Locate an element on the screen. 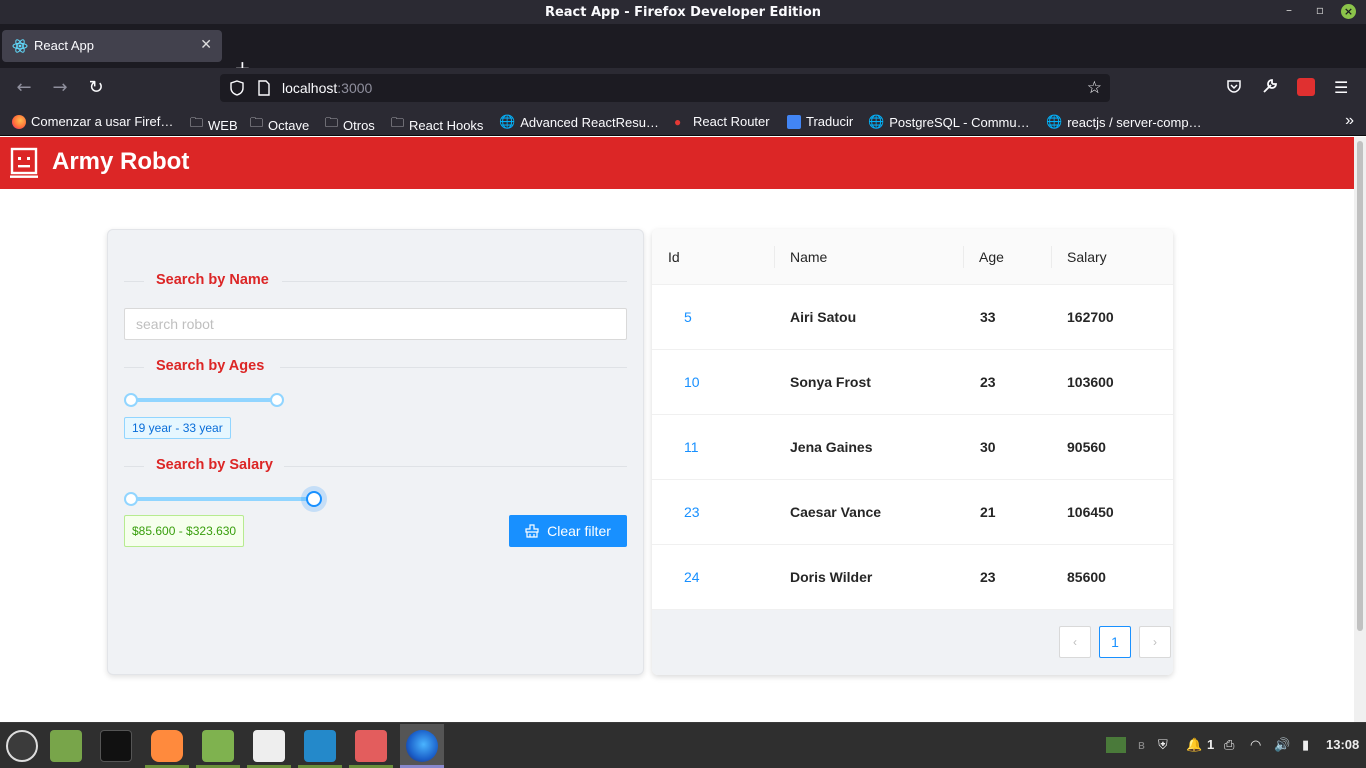 The image size is (1366, 768). cell-id: 5 is located at coordinates (688, 317).